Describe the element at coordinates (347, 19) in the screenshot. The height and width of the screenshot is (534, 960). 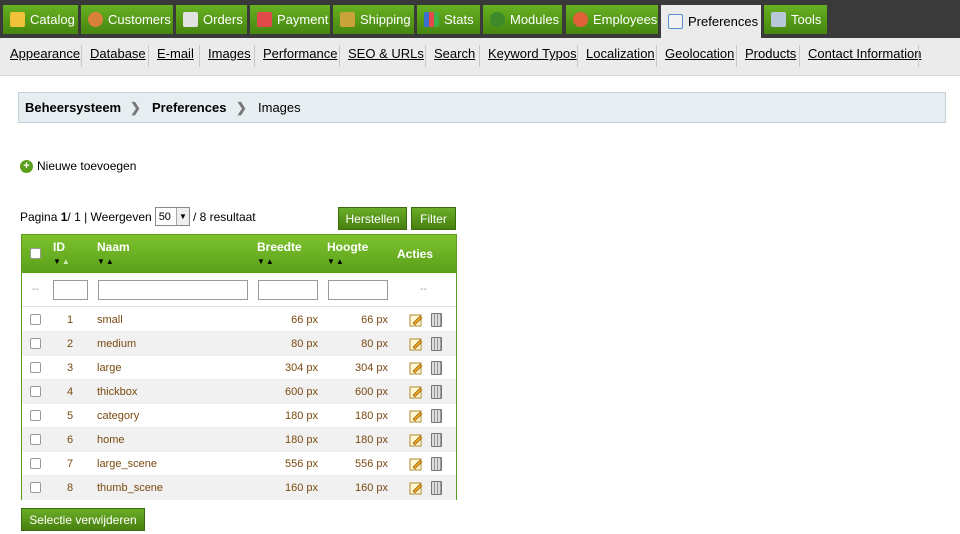
I see `shipping-icon` at that location.